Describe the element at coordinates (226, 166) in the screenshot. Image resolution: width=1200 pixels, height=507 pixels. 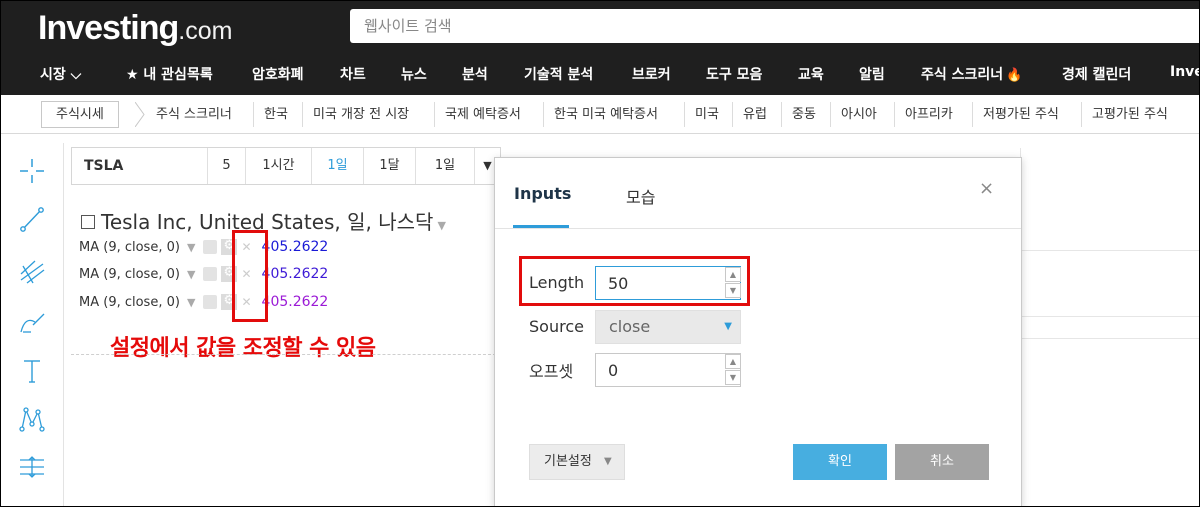
I see `interval-5-button: 5` at that location.